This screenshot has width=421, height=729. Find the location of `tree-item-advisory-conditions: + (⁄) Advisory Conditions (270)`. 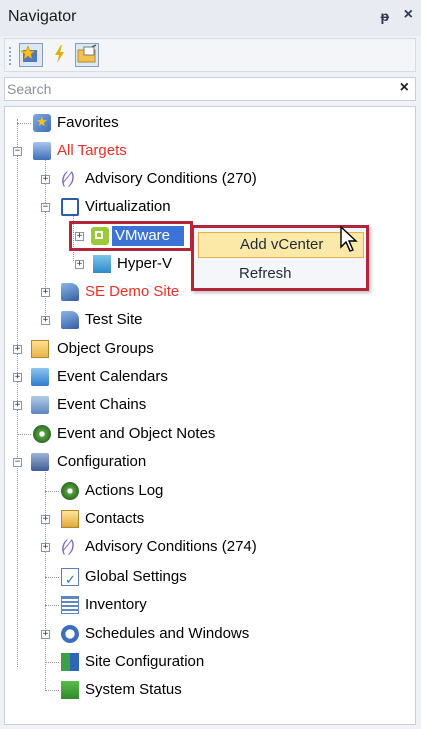

tree-item-advisory-conditions: + (⁄) Advisory Conditions (270) is located at coordinates (205, 179).